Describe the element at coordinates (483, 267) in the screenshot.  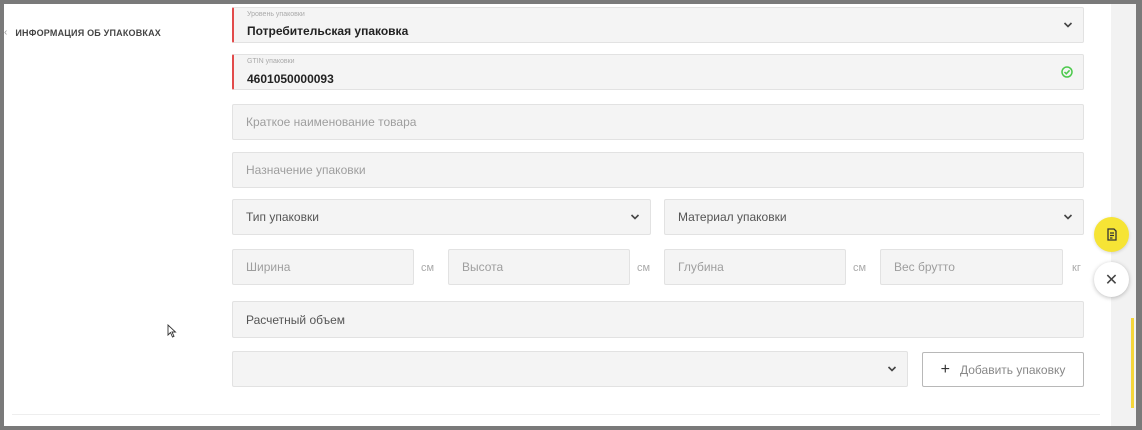
I see `height-placeholder: Высота` at that location.